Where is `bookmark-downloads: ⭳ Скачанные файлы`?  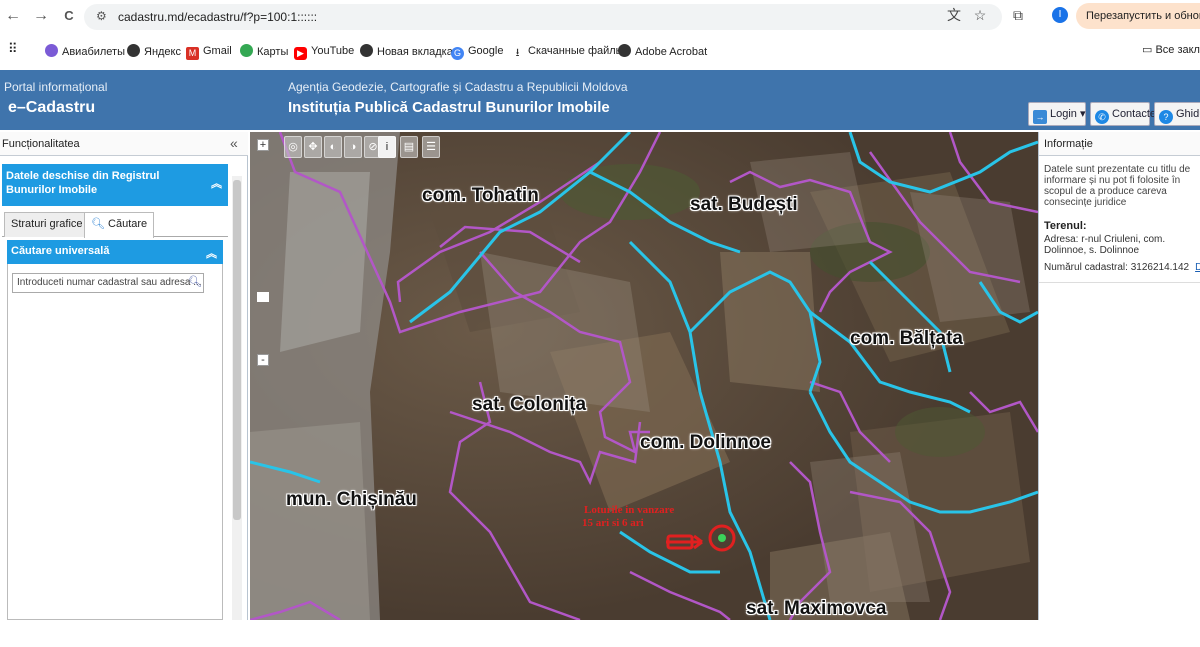
bookmark-downloads: ⭳ Скачанные файлы is located at coordinates (567, 52).